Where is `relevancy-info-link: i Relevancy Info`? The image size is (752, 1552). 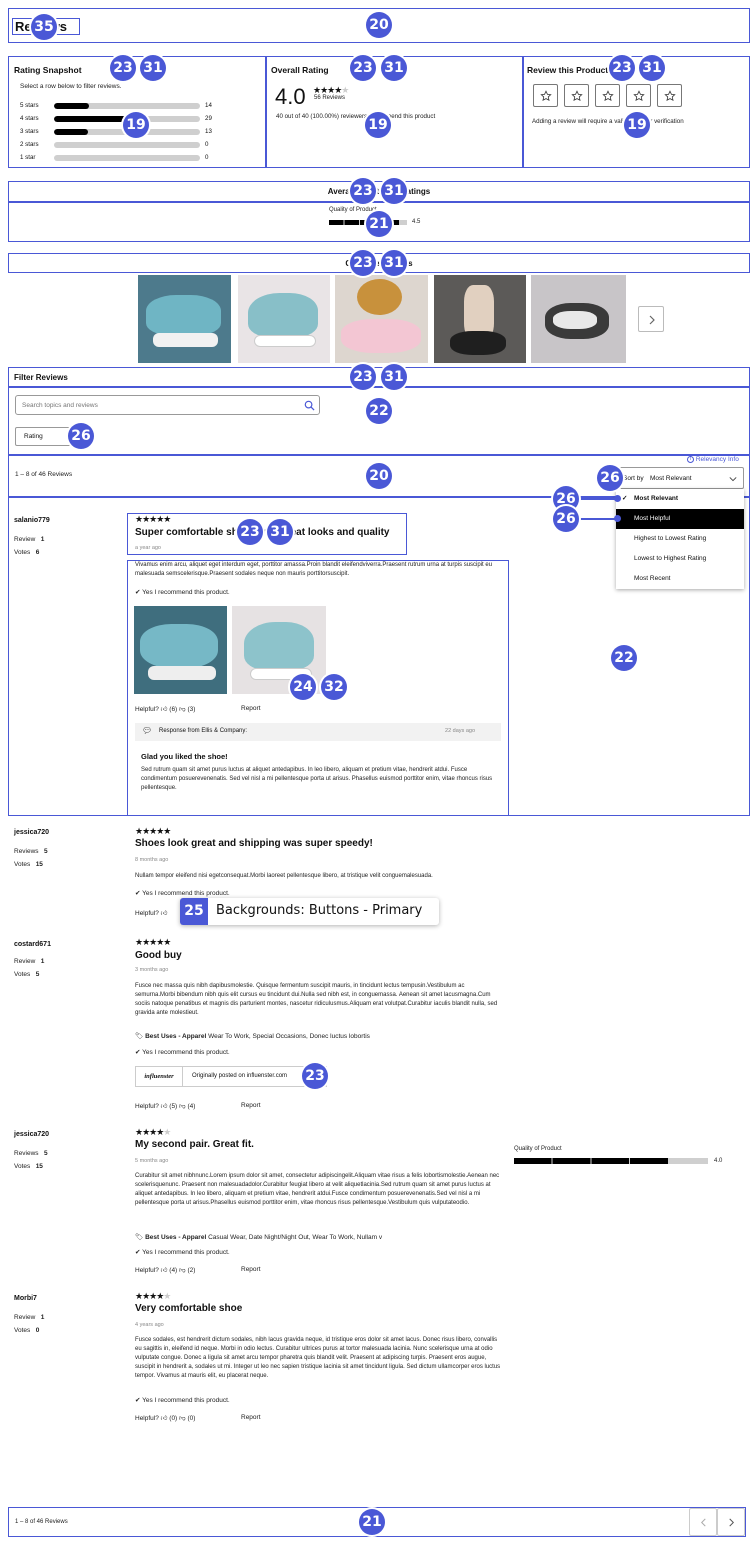
relevancy-info-link: i Relevancy Info is located at coordinates (713, 459).